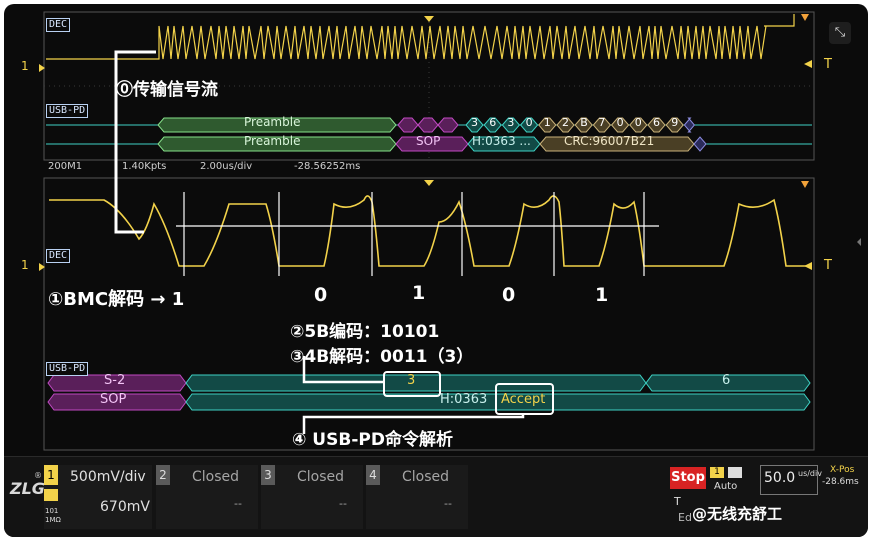  Describe the element at coordinates (115, 380) in the screenshot. I see `s2-label: S-2` at that location.